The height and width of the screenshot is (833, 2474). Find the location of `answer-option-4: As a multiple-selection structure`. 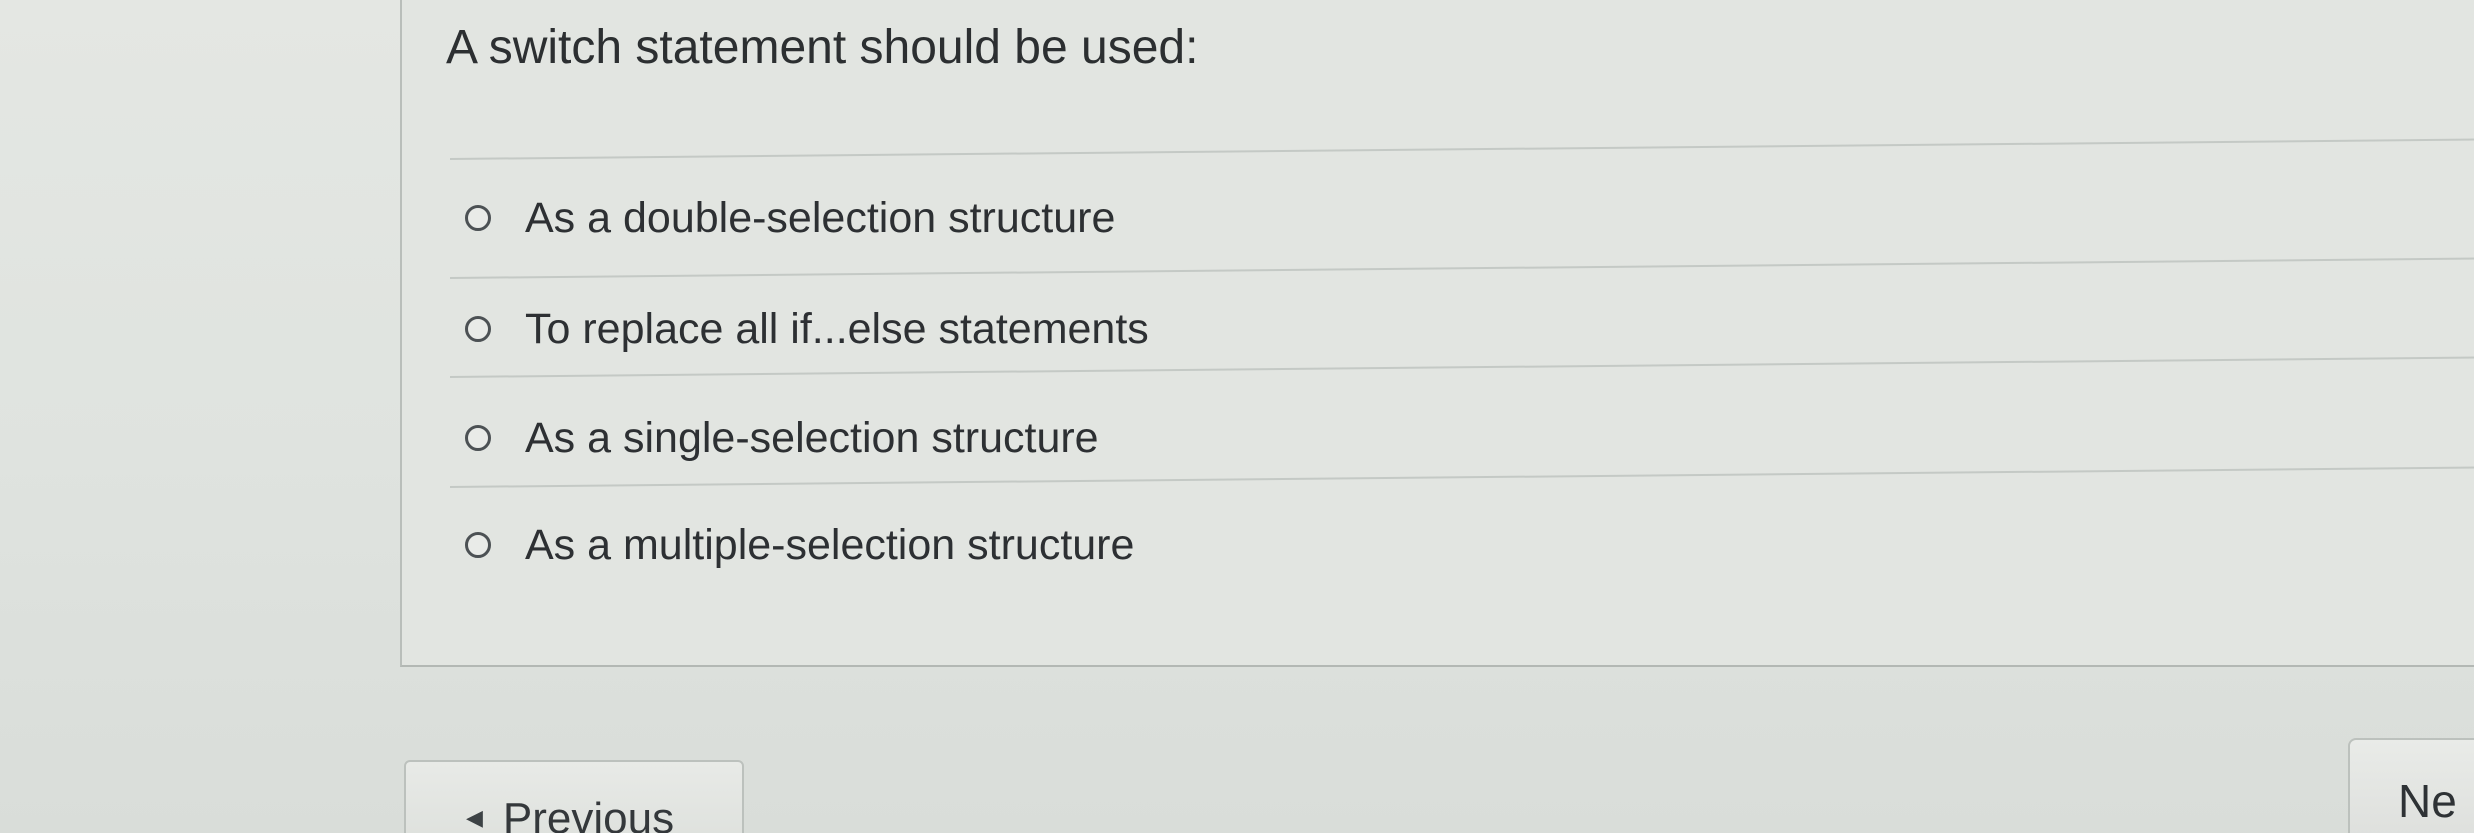

answer-option-4: As a multiple-selection structure is located at coordinates (799, 545).